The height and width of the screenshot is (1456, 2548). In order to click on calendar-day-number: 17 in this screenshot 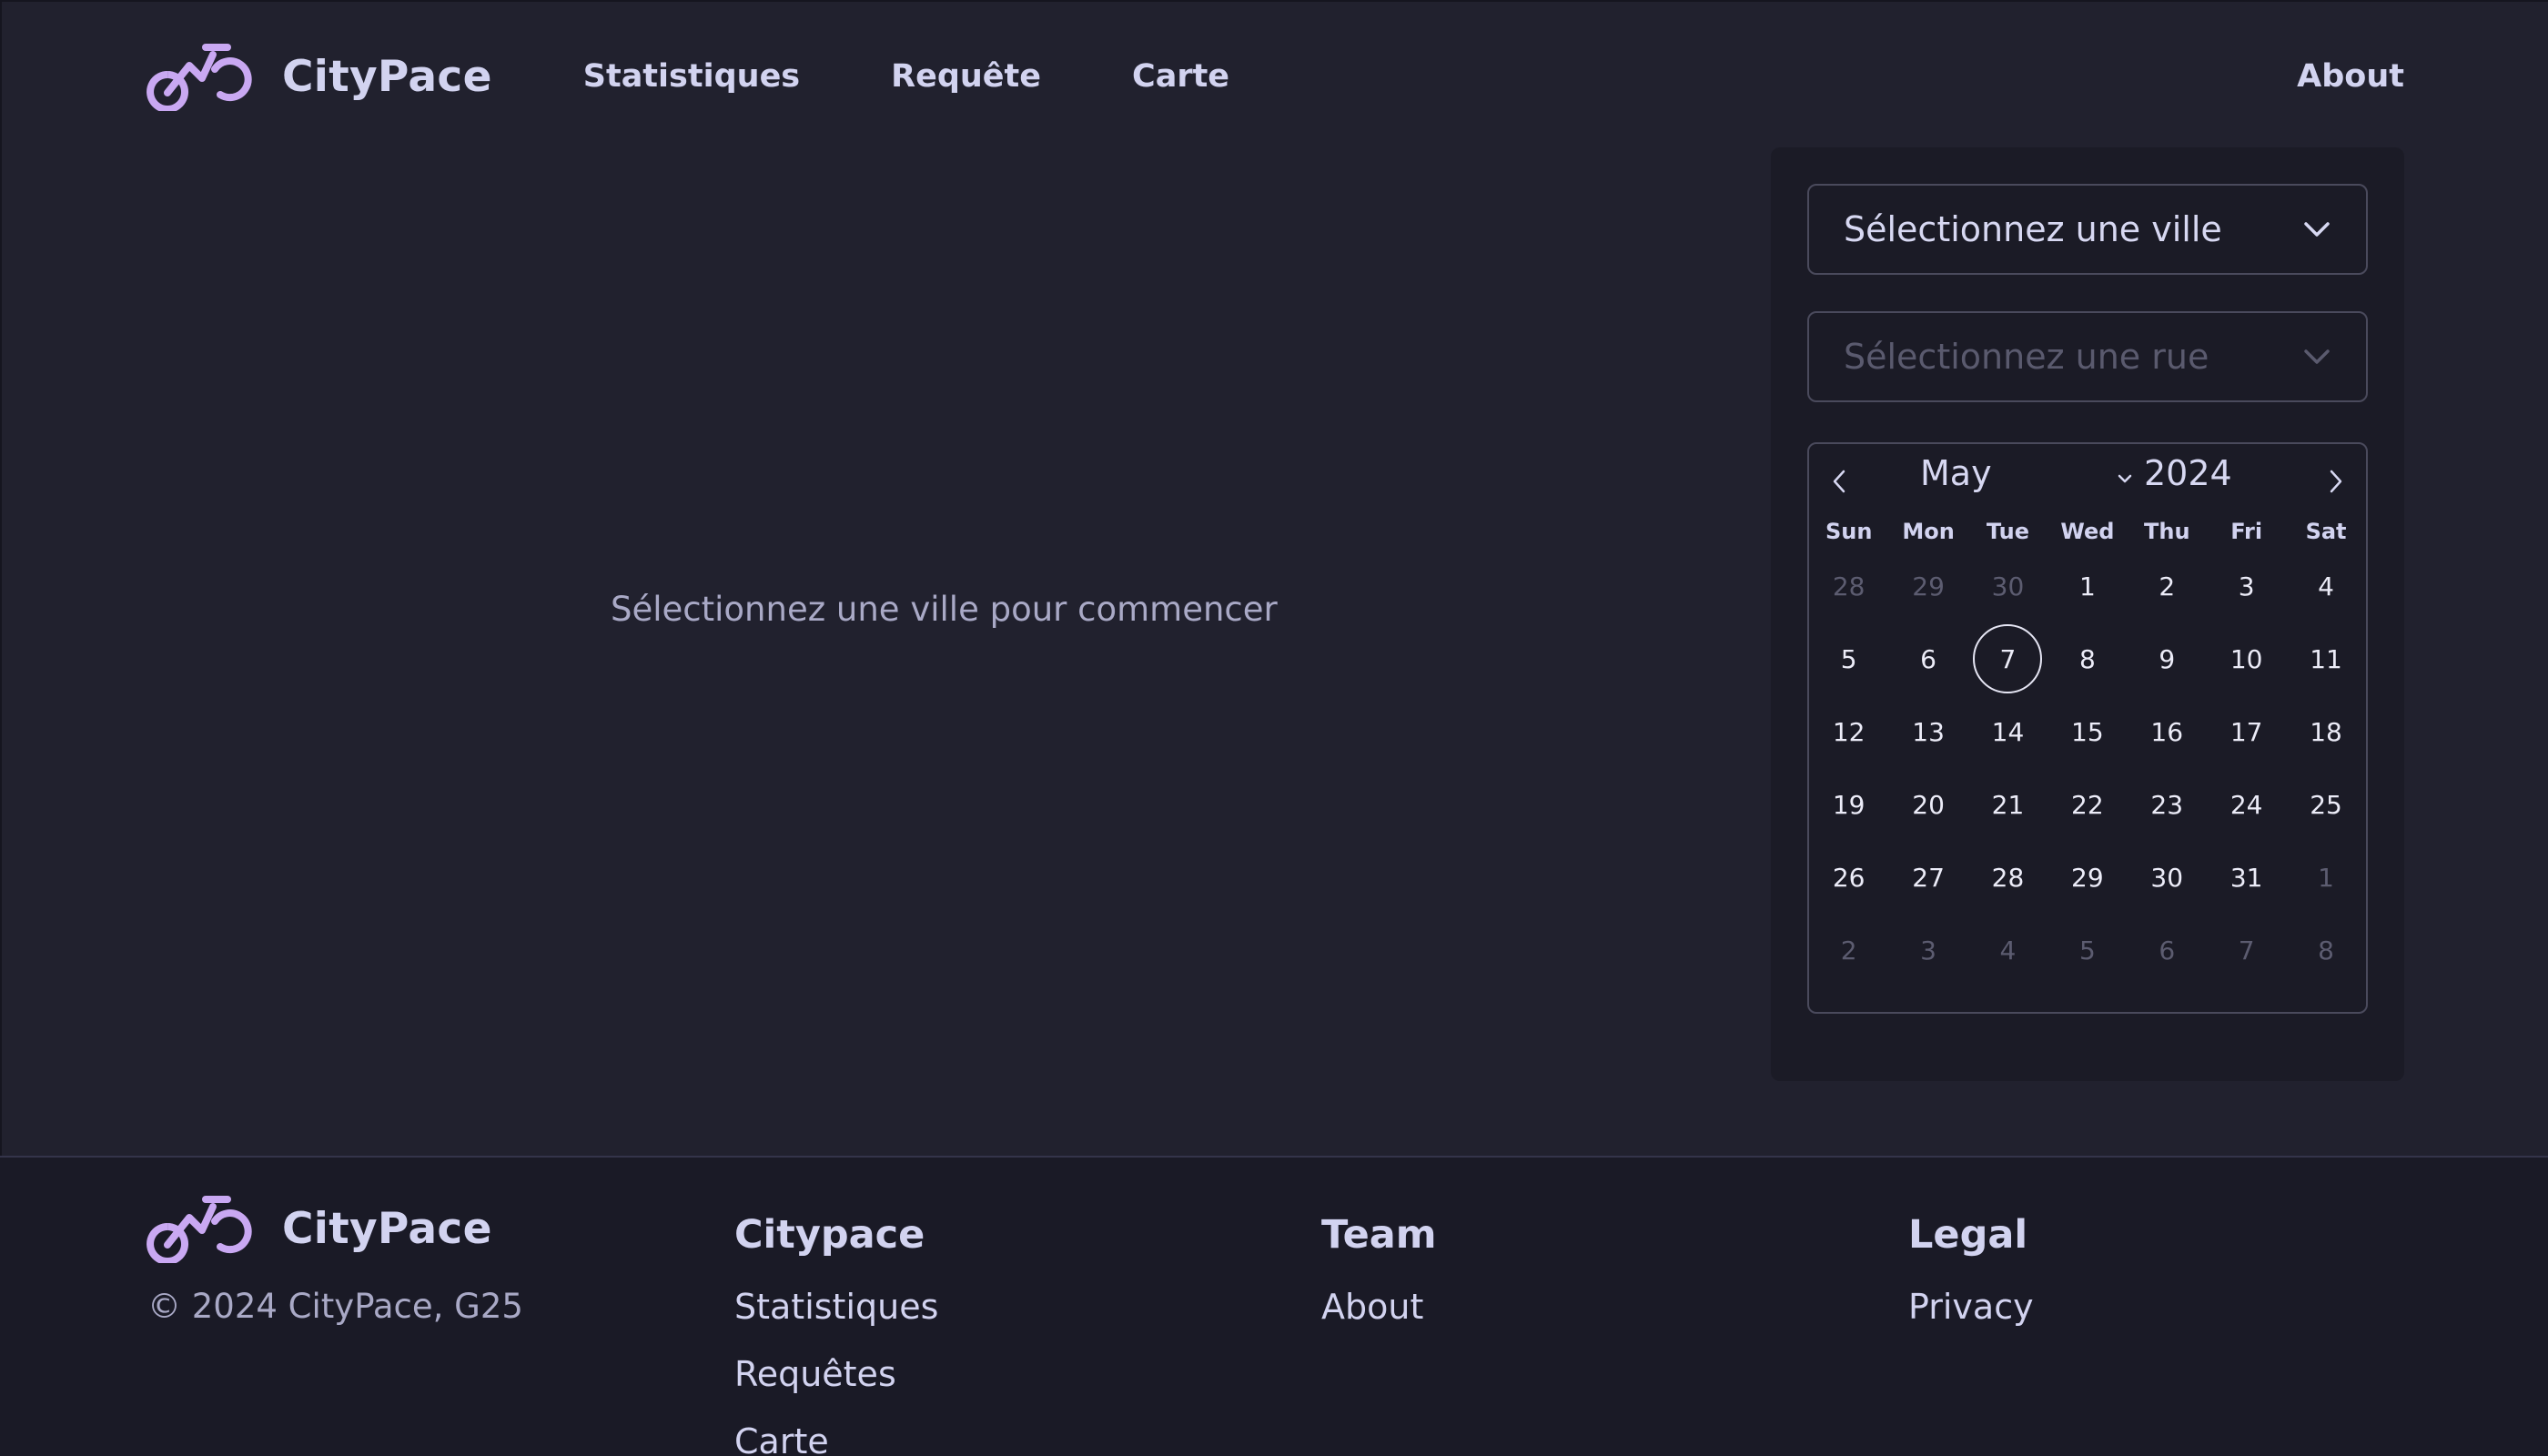, I will do `click(2246, 732)`.